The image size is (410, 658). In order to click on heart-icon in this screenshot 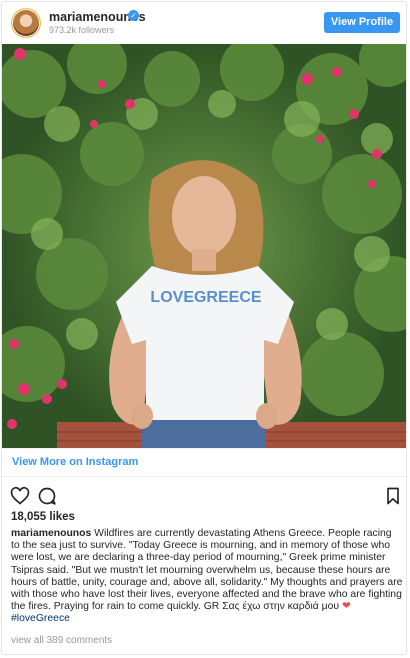, I will do `click(20, 496)`.